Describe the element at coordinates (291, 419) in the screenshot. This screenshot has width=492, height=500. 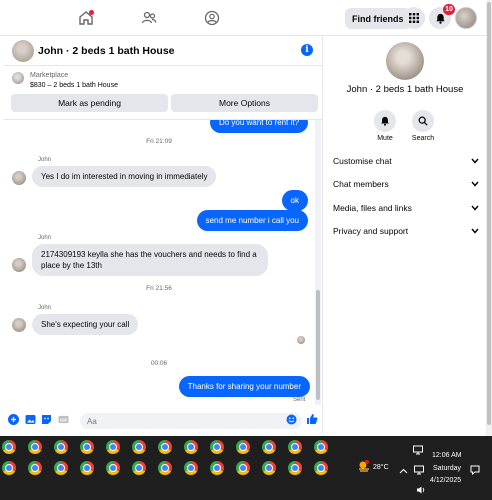
I see `emoji-icon` at that location.